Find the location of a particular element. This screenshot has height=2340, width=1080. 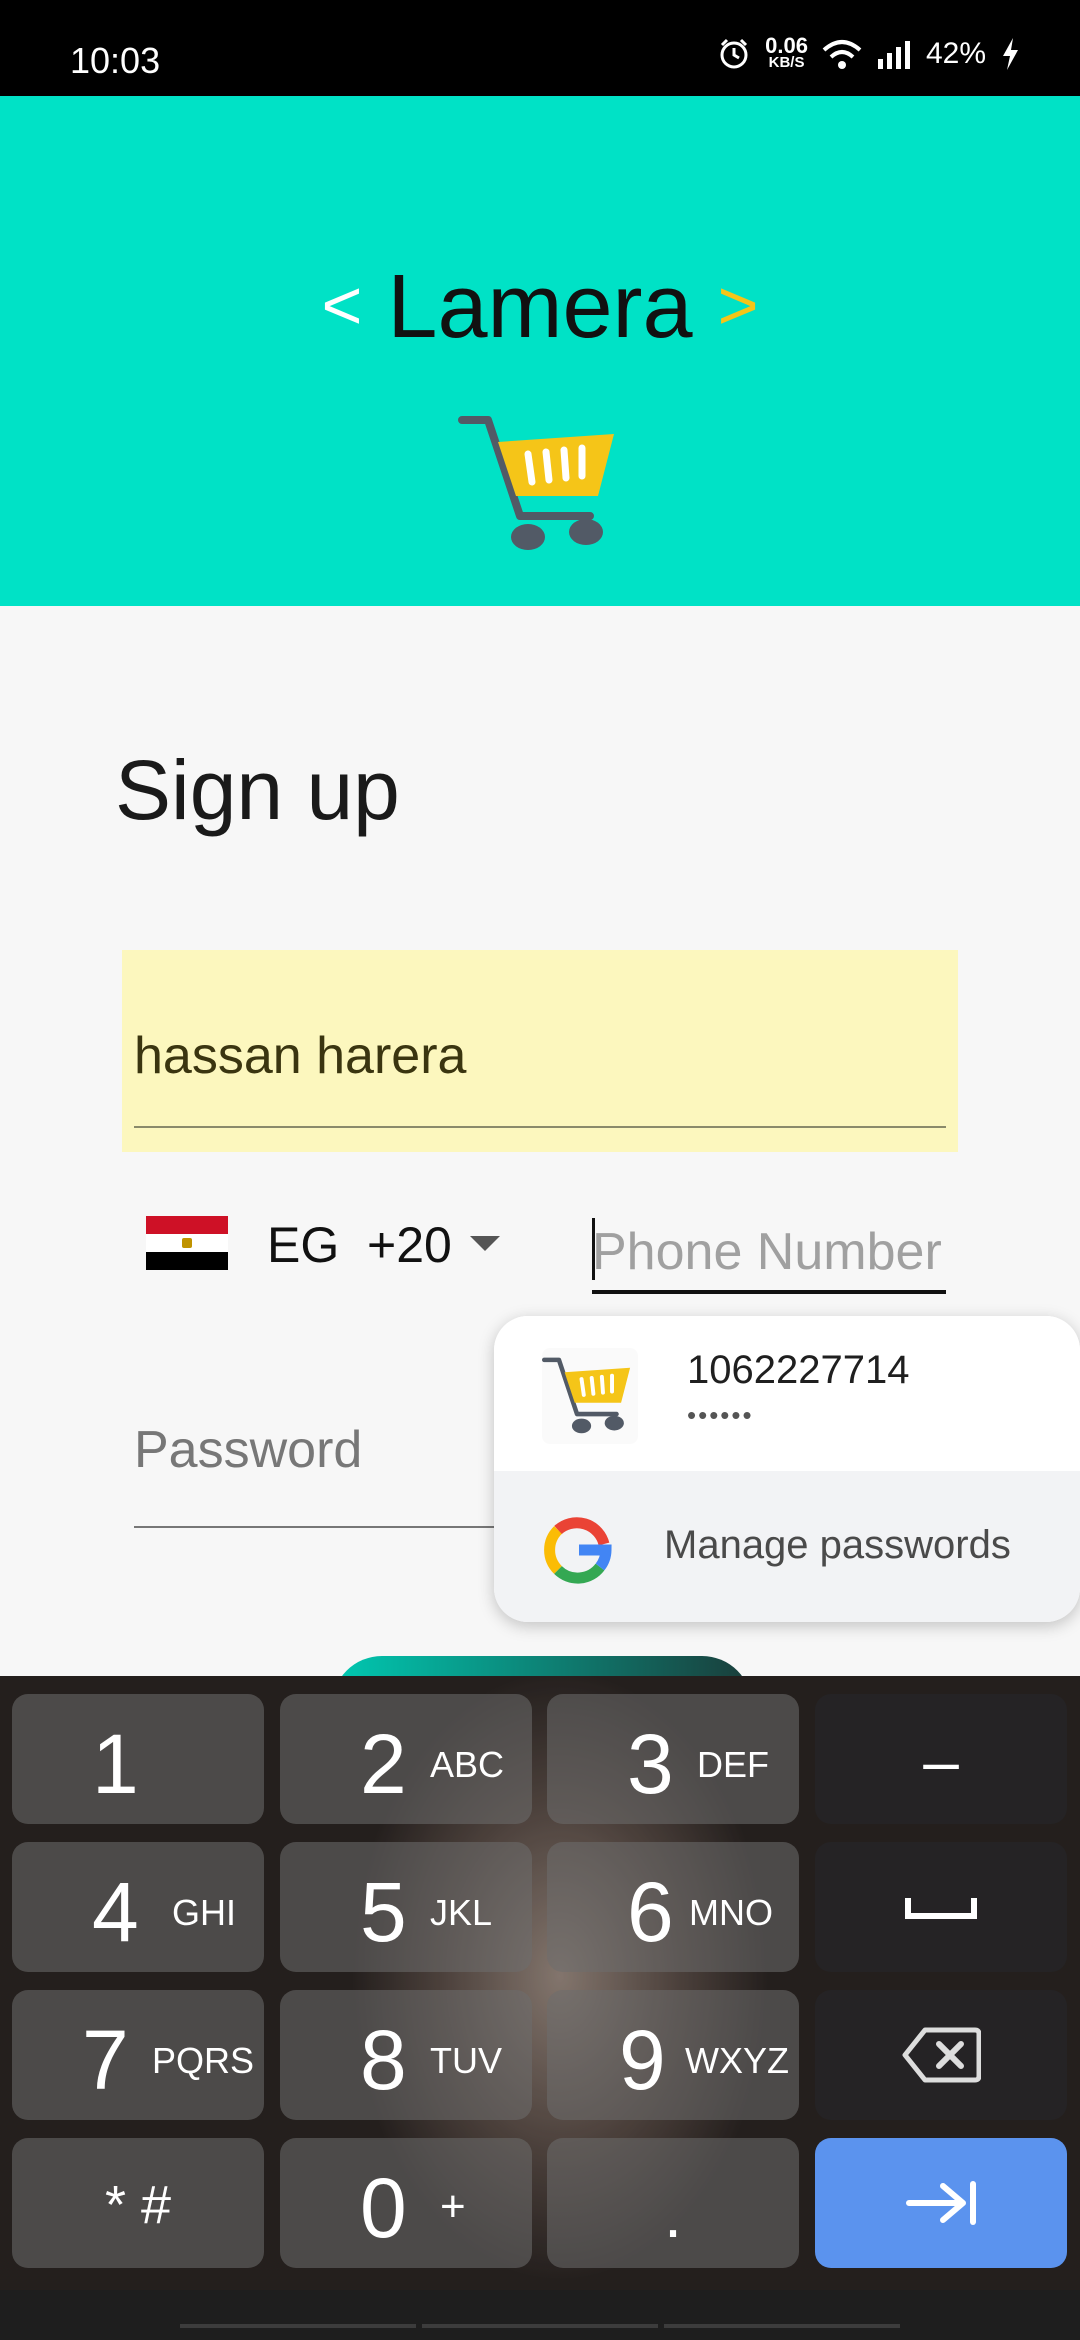

key-space is located at coordinates (941, 1907).